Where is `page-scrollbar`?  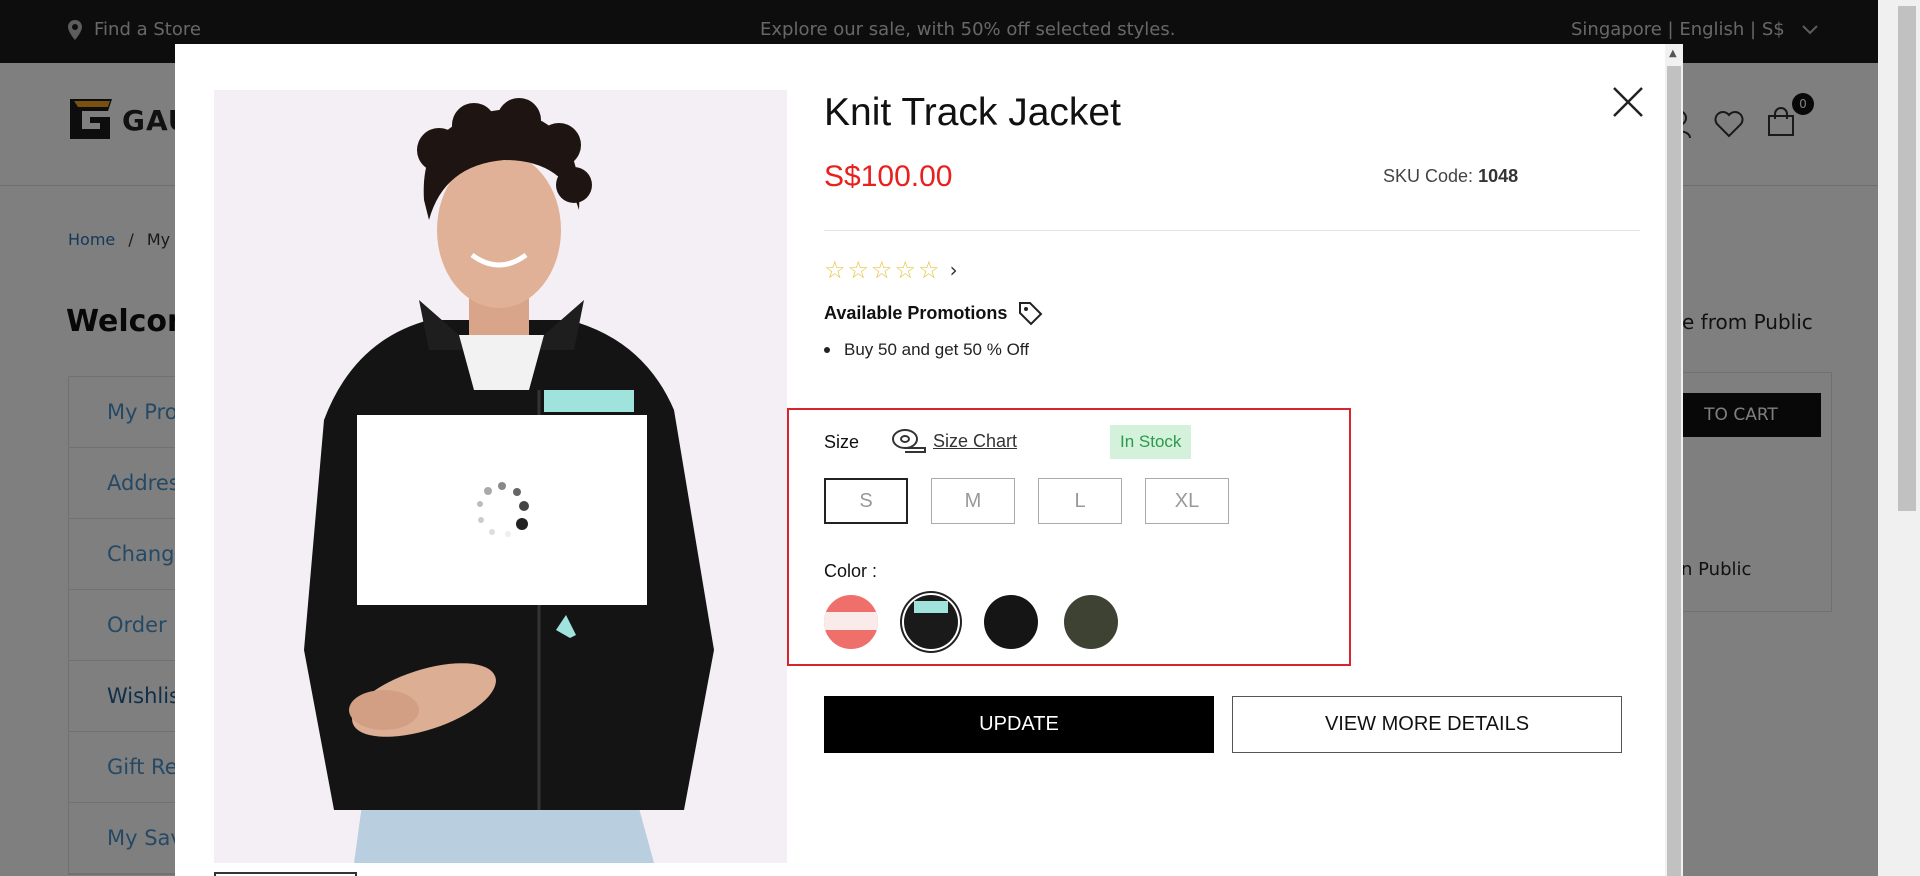 page-scrollbar is located at coordinates (1899, 438).